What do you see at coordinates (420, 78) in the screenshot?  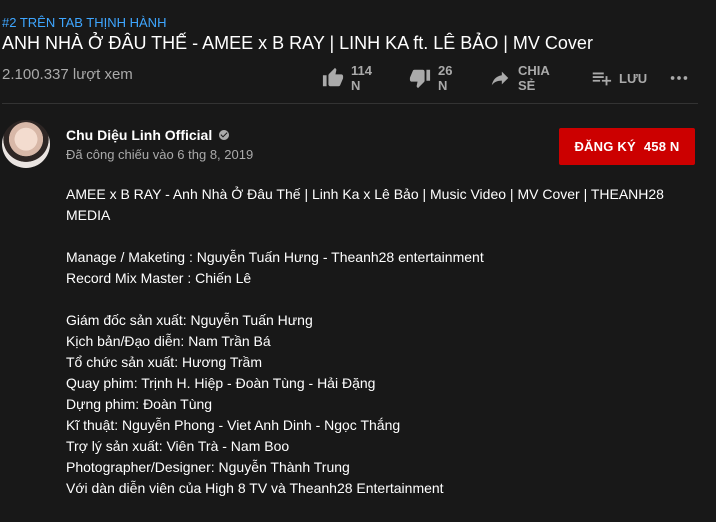 I see `thumb-down-icon` at bounding box center [420, 78].